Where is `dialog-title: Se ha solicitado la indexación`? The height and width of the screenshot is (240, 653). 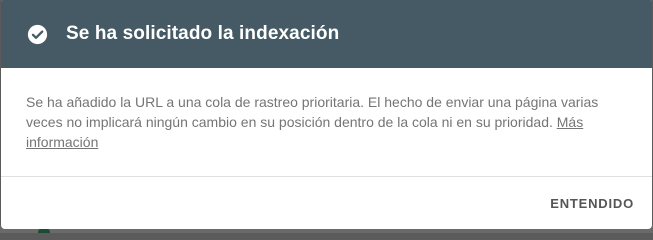
dialog-title: Se ha solicitado la indexación is located at coordinates (203, 33).